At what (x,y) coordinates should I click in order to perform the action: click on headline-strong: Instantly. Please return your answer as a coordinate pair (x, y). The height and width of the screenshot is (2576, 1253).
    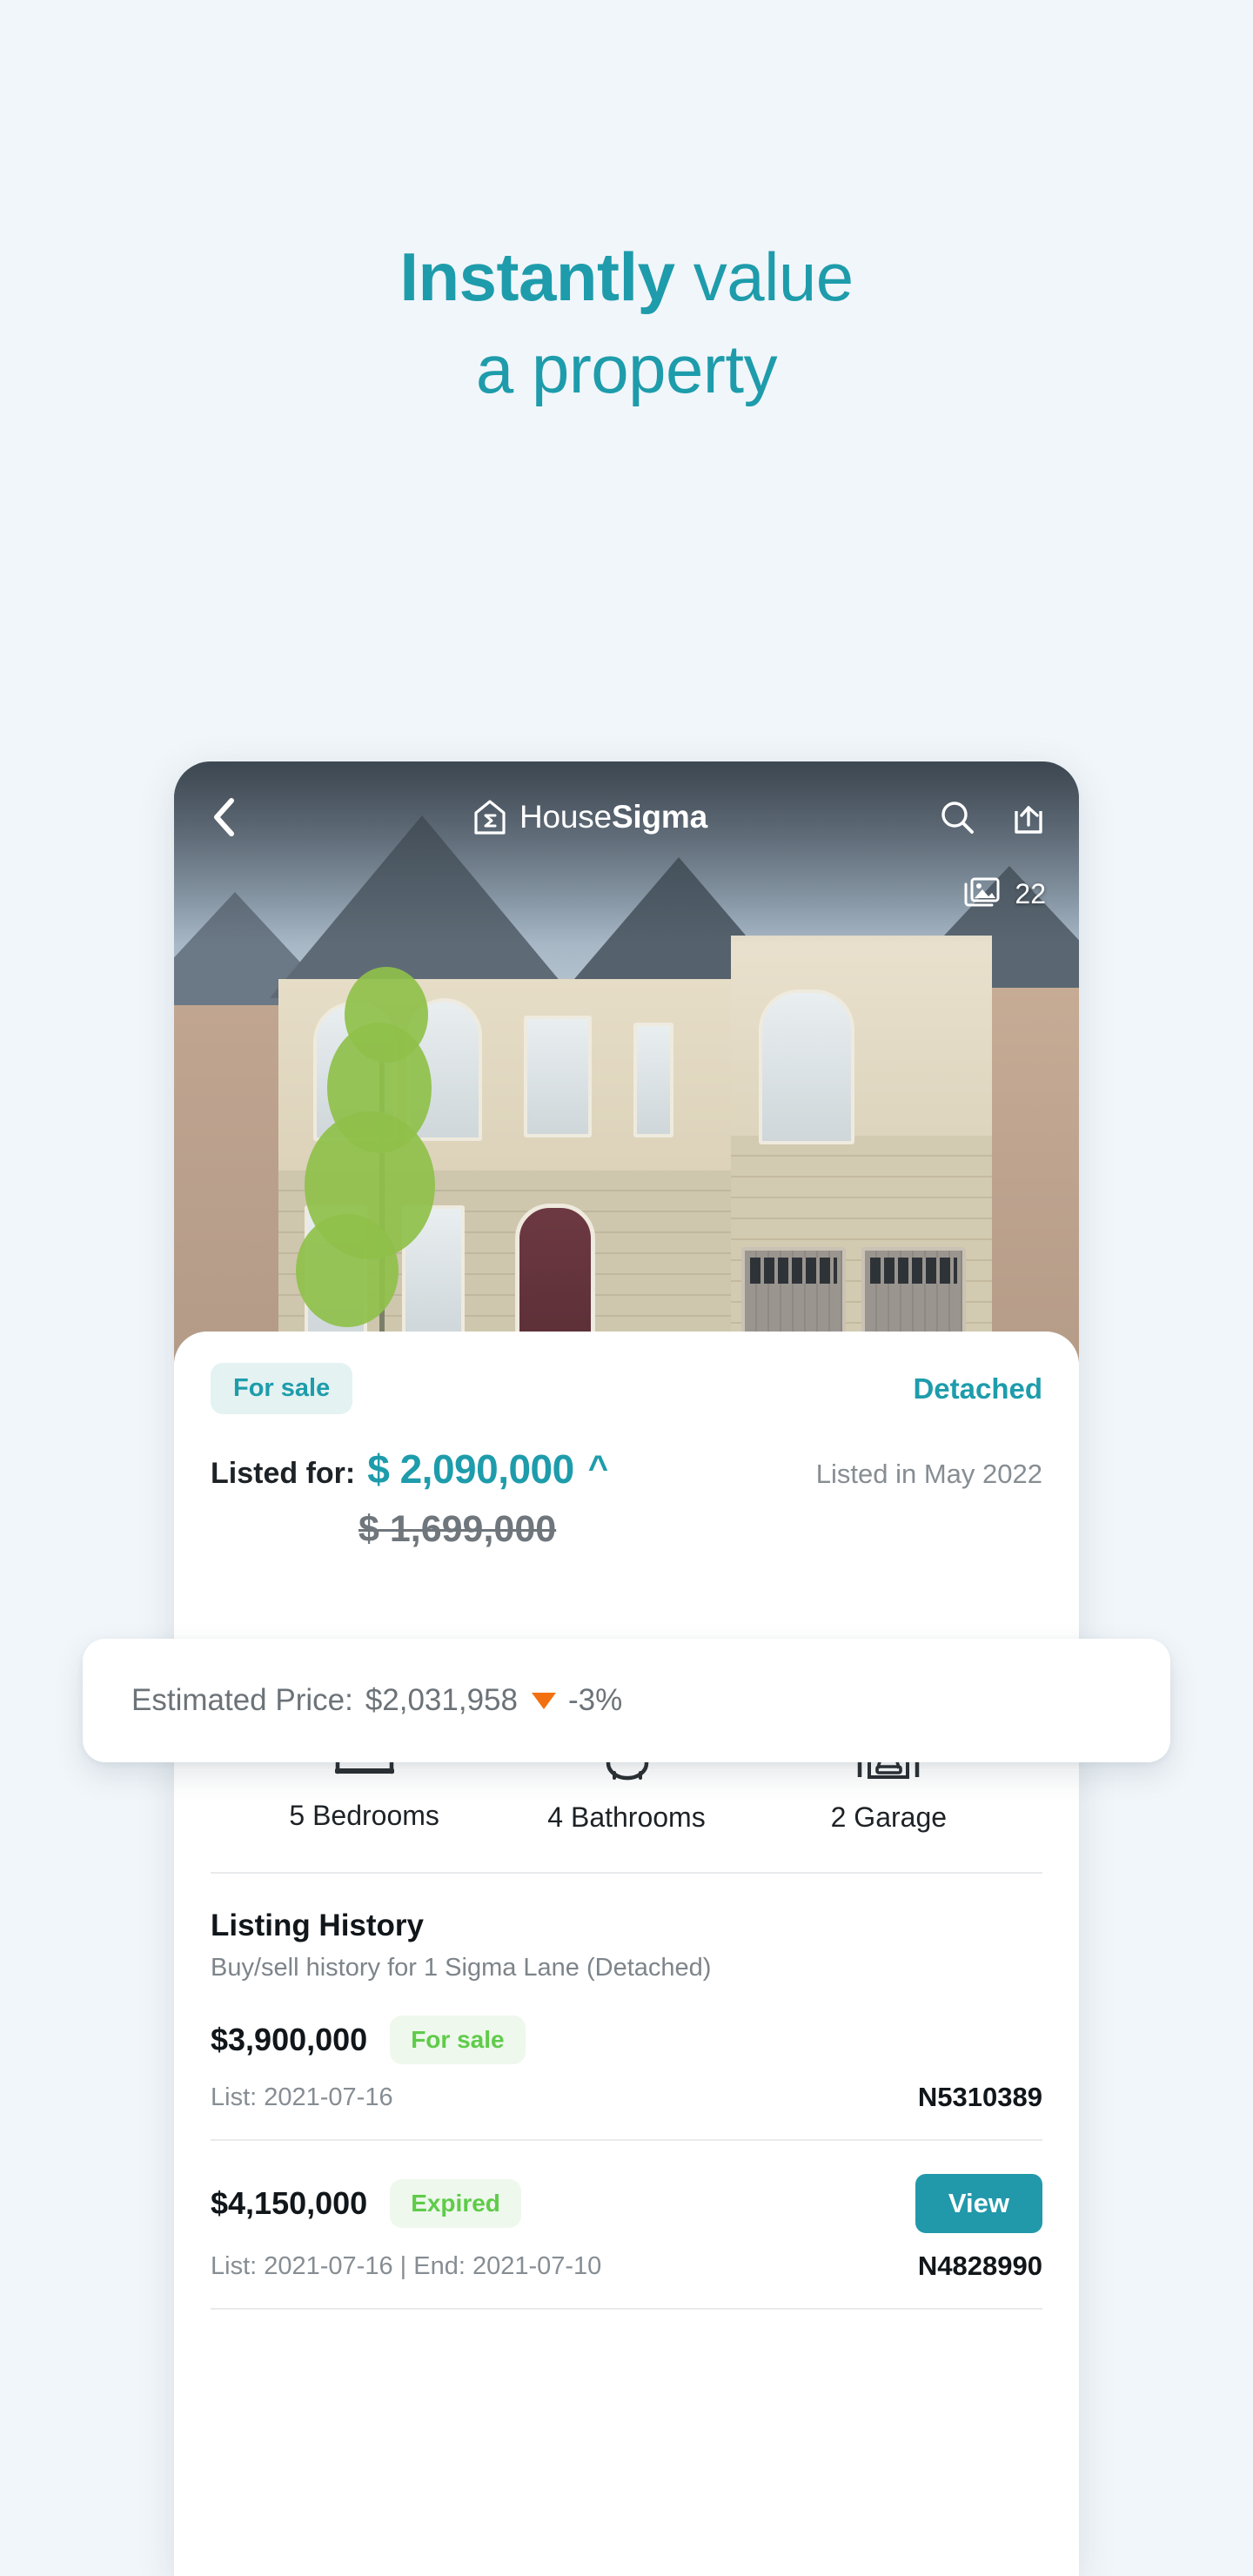
    Looking at the image, I should click on (537, 277).